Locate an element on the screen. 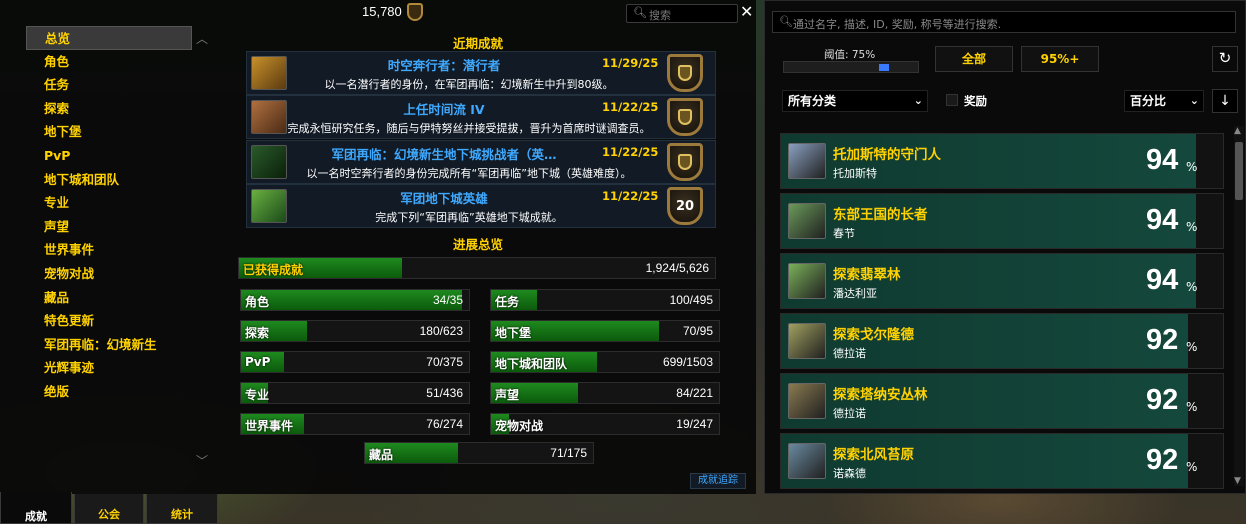 Image resolution: width=1246 pixels, height=524 pixels. category-item: 军团再临：幻境新生 is located at coordinates (109, 345).